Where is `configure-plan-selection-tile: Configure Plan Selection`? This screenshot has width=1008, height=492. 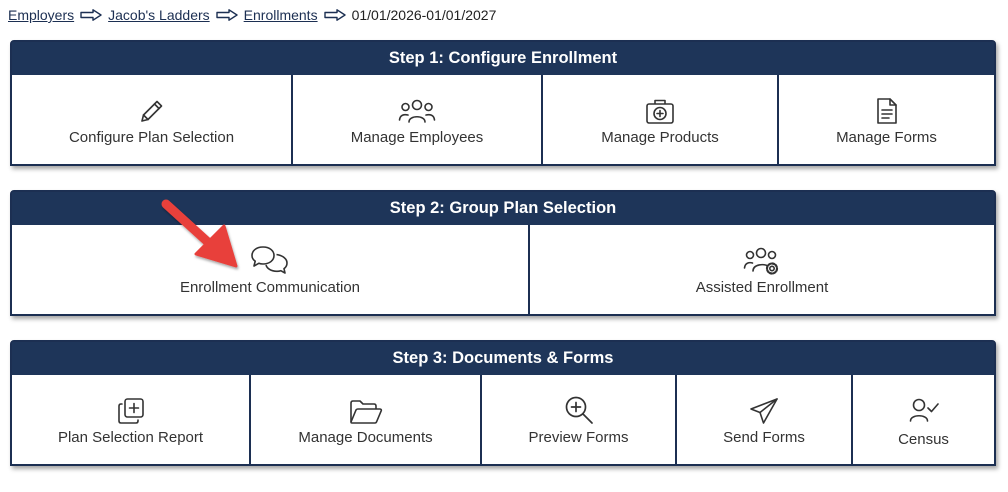 configure-plan-selection-tile: Configure Plan Selection is located at coordinates (152, 119).